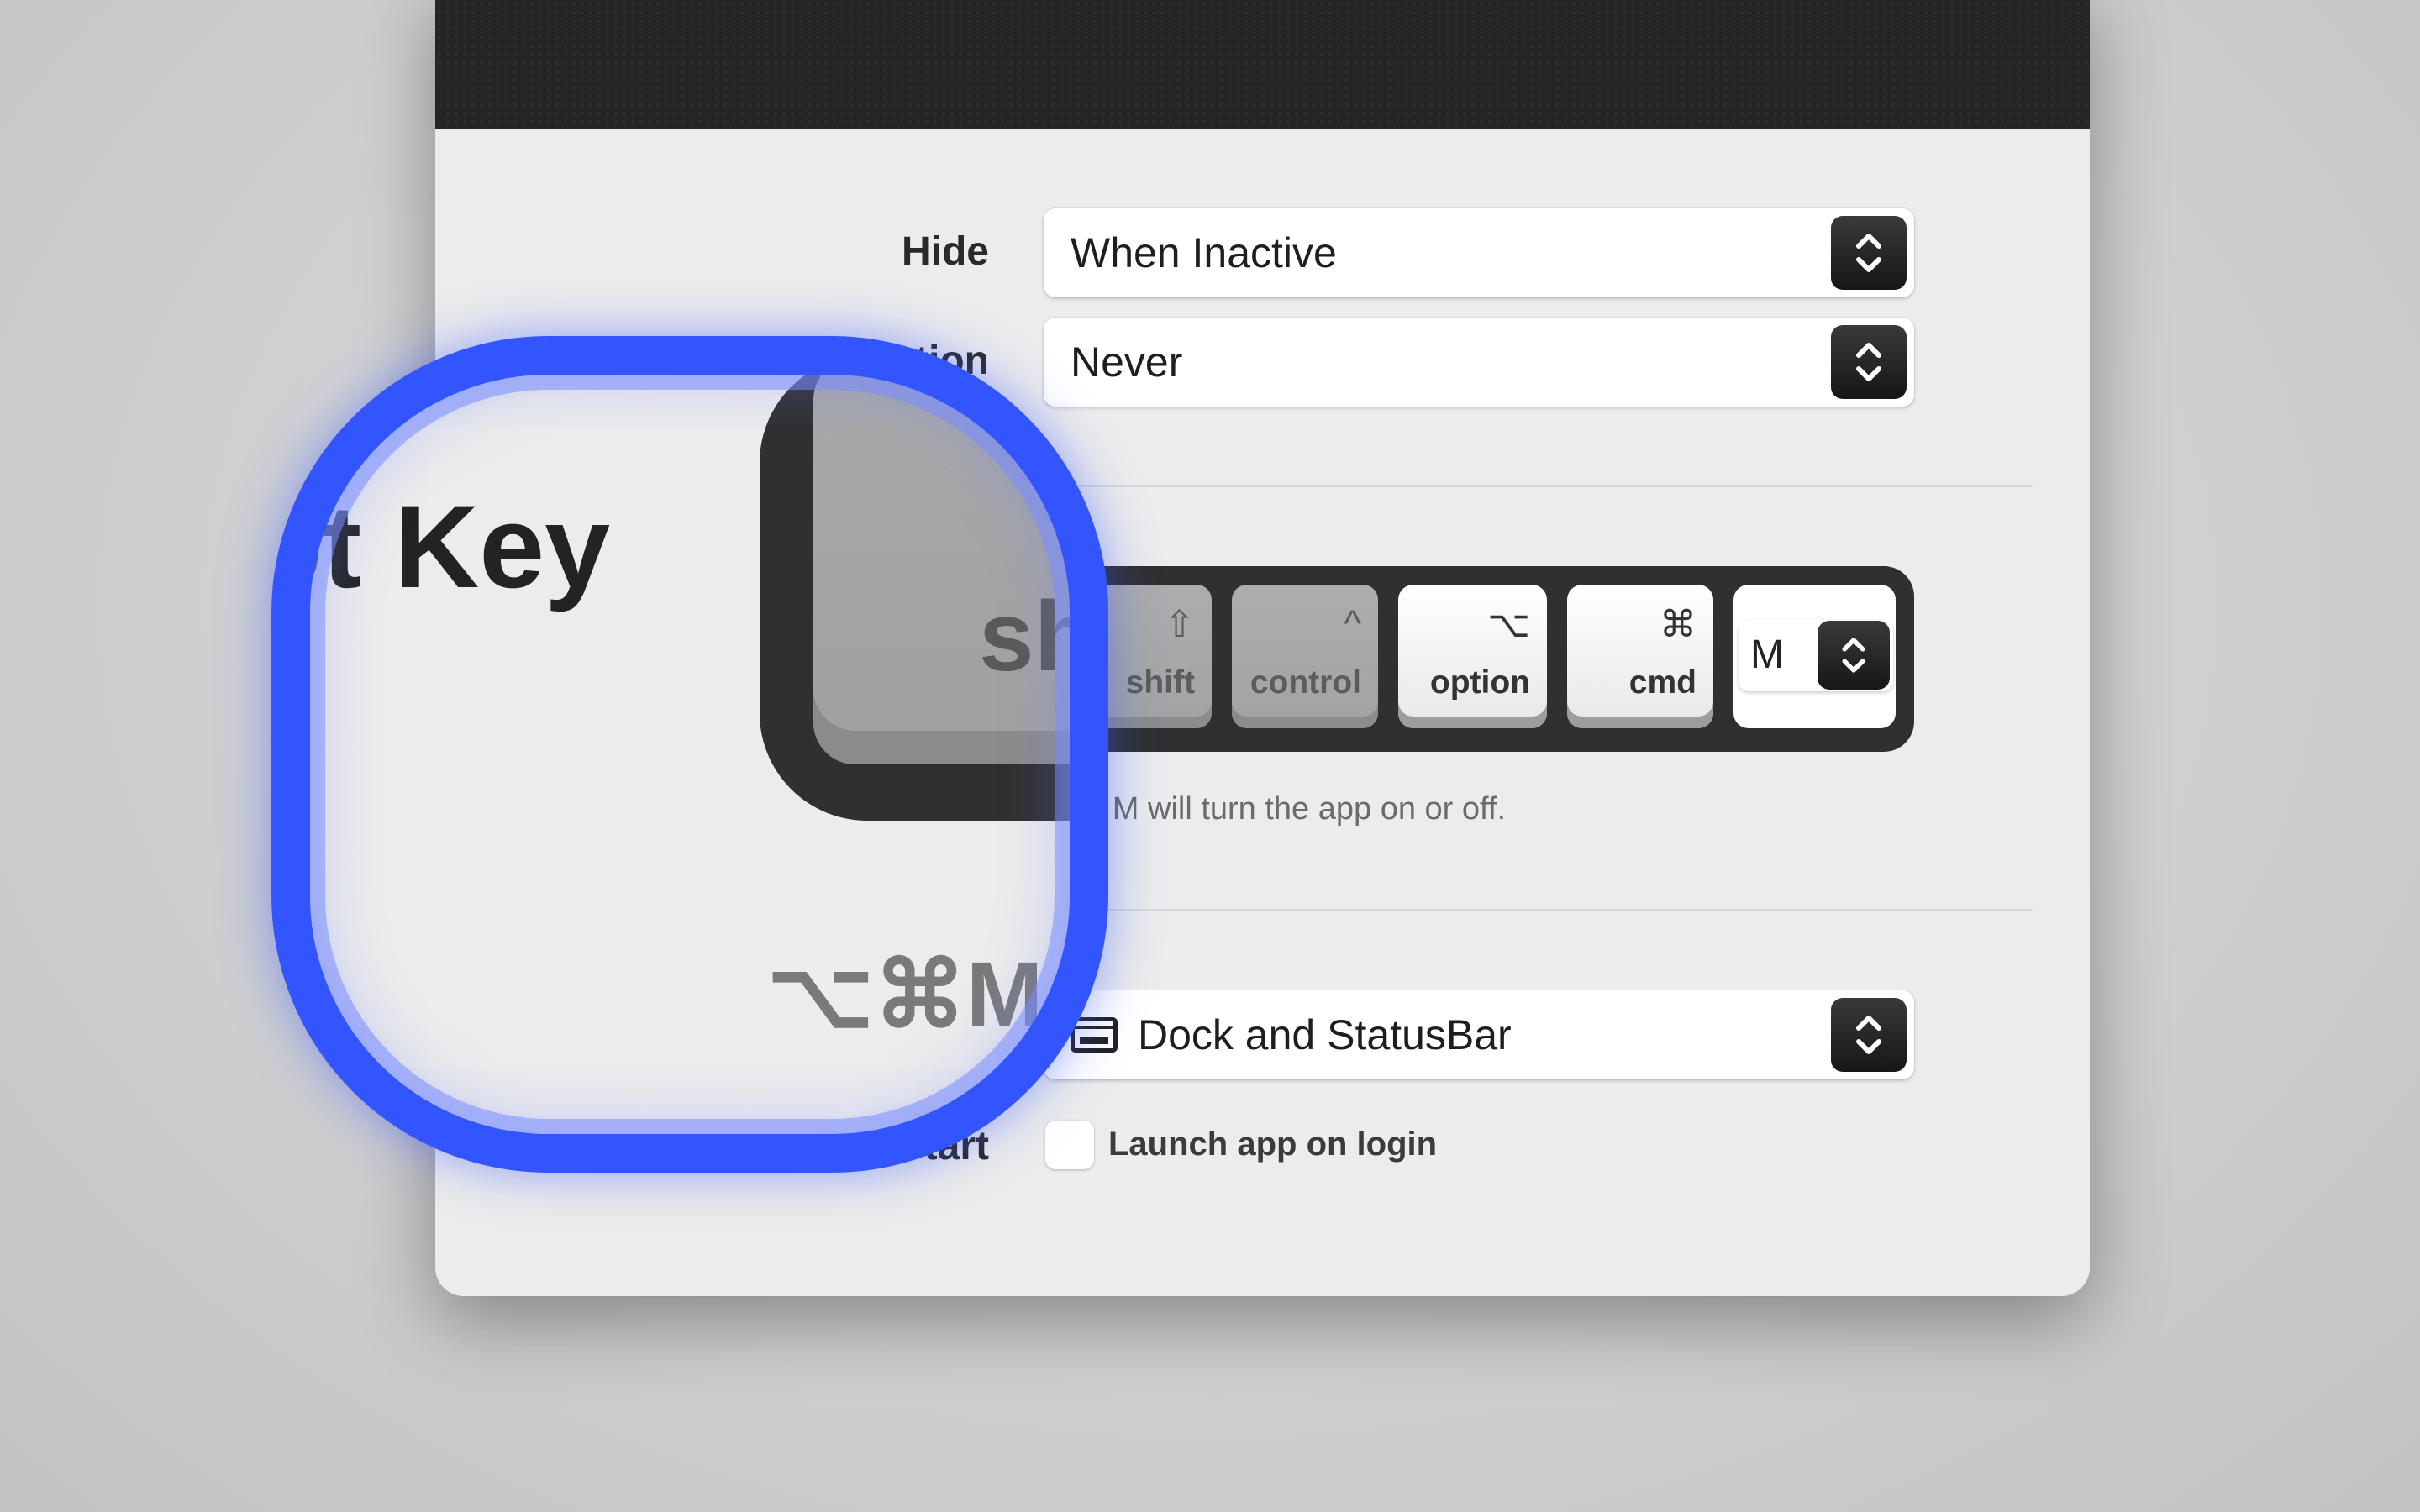 The height and width of the screenshot is (1512, 2420). Describe the element at coordinates (1160, 682) in the screenshot. I see `shift-label: shift` at that location.